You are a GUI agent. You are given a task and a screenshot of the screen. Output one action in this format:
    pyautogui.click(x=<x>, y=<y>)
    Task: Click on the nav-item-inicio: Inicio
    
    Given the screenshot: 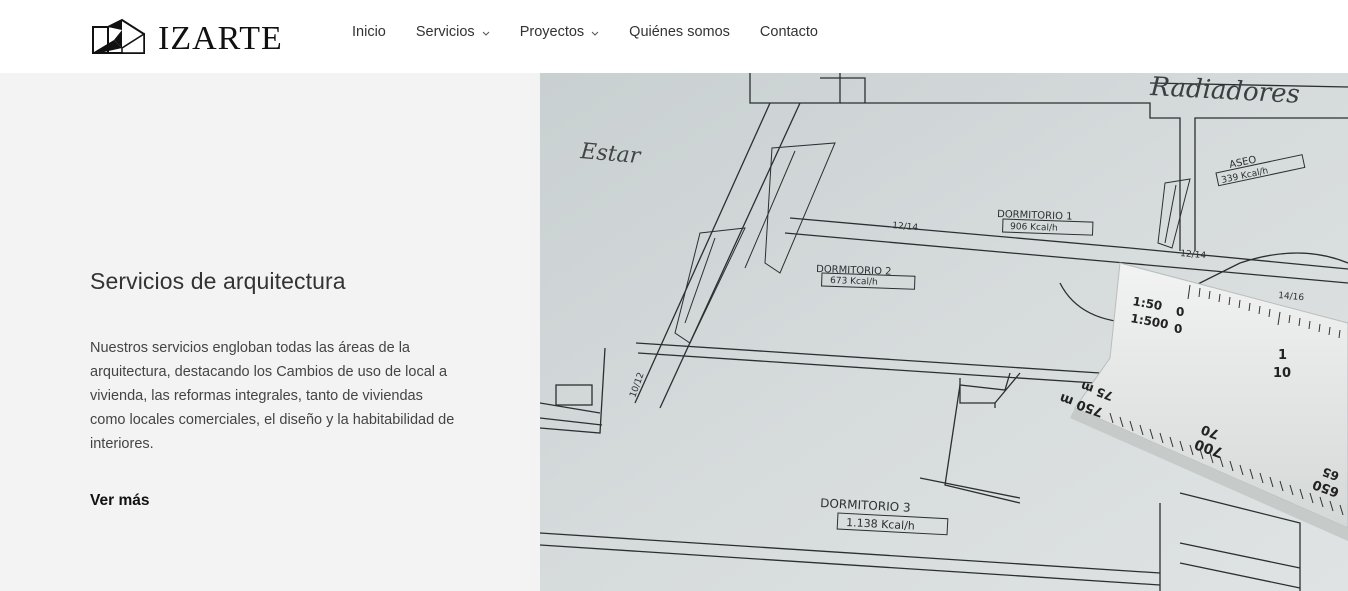 What is the action you would take?
    pyautogui.click(x=369, y=32)
    